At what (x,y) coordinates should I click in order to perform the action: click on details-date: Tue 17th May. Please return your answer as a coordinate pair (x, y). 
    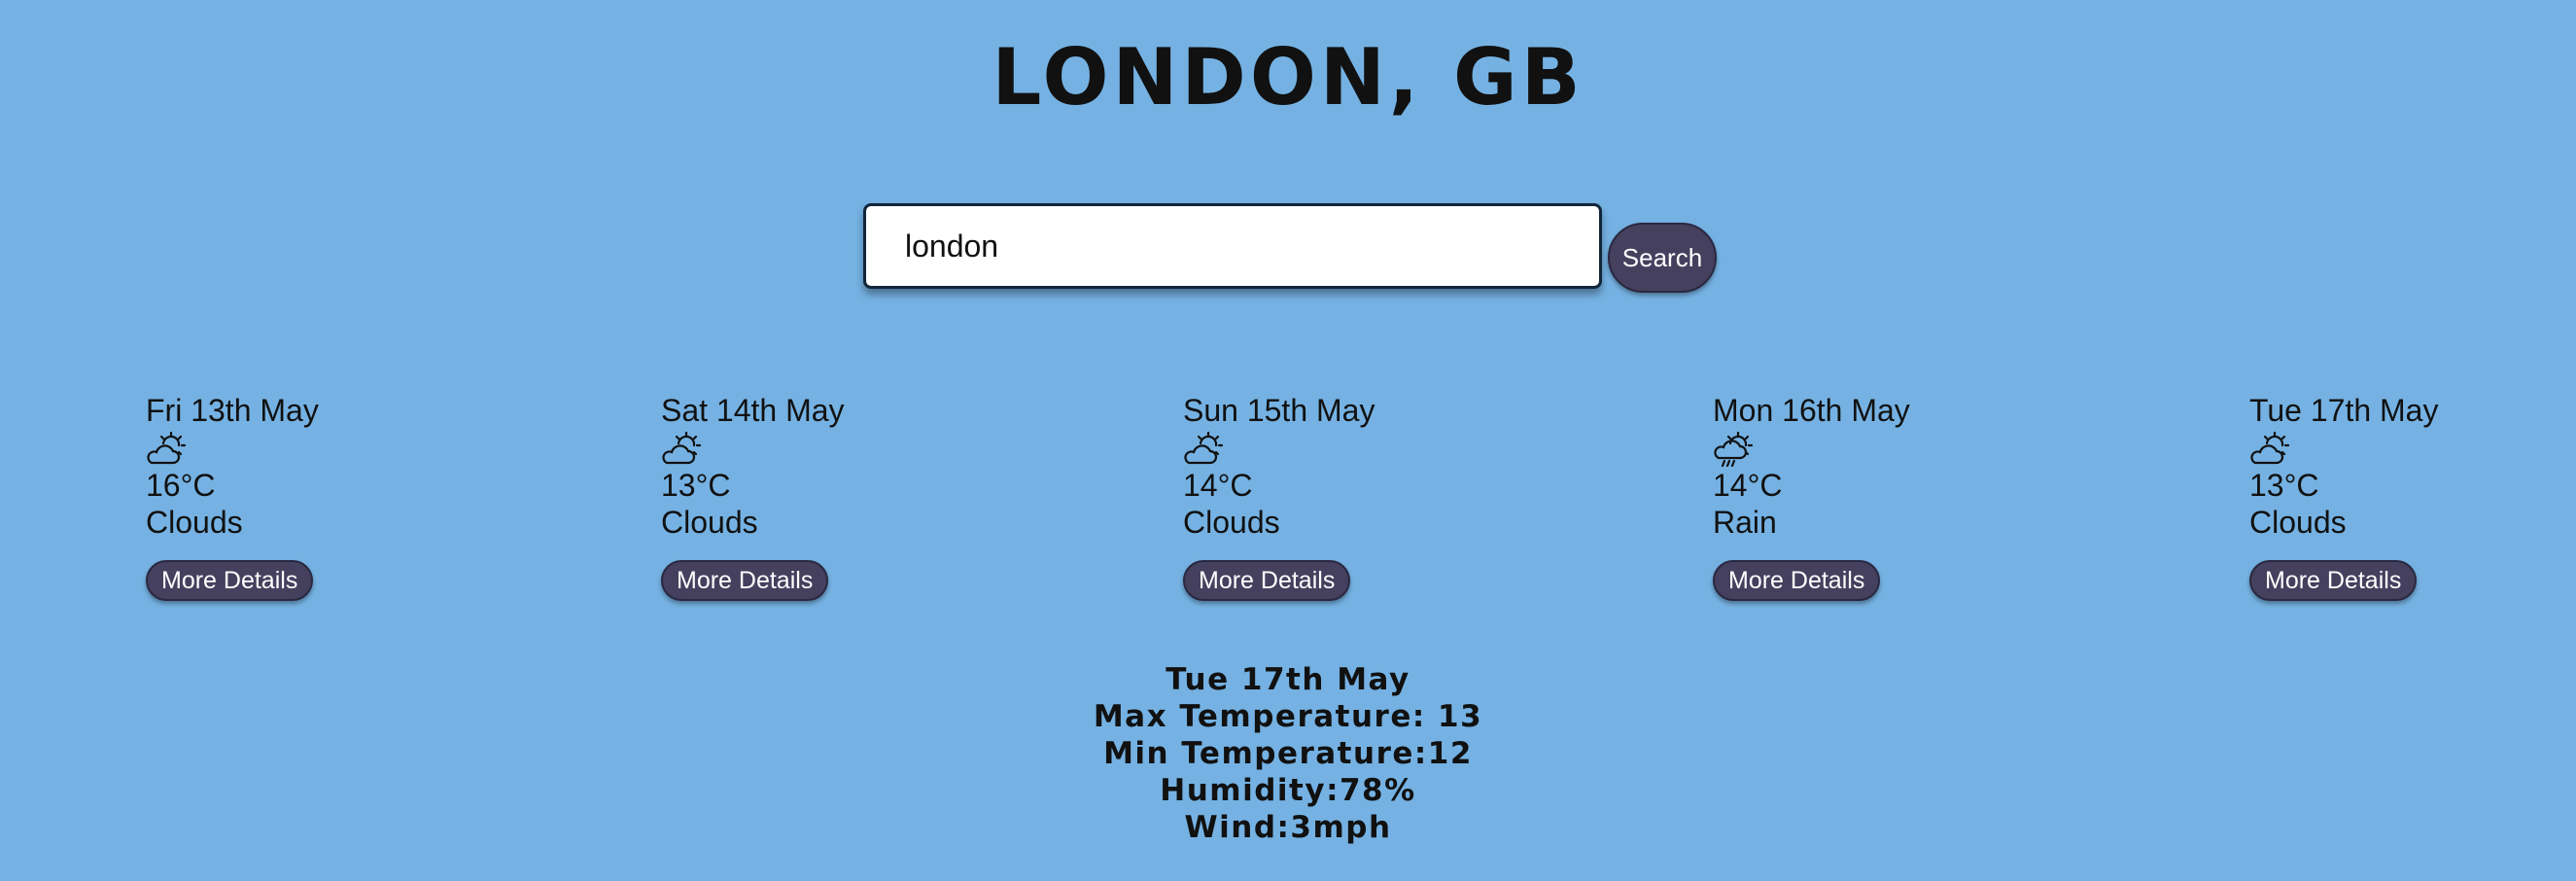
    Looking at the image, I should click on (1288, 679).